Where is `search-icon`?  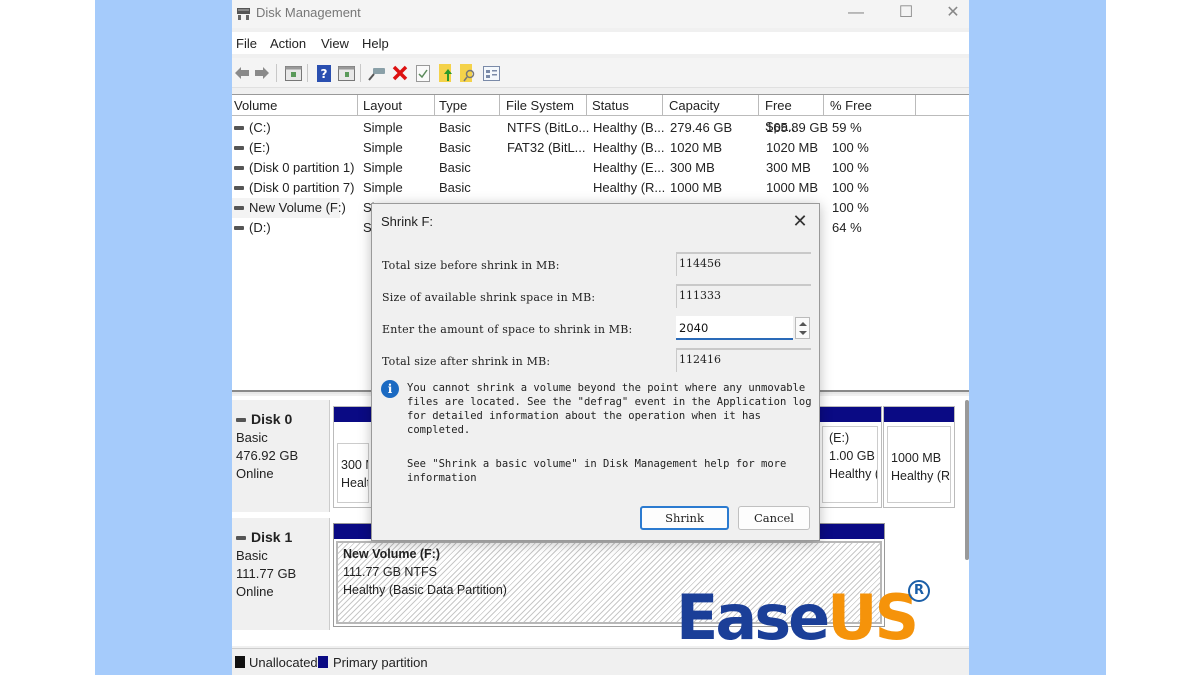
search-icon is located at coordinates (468, 73).